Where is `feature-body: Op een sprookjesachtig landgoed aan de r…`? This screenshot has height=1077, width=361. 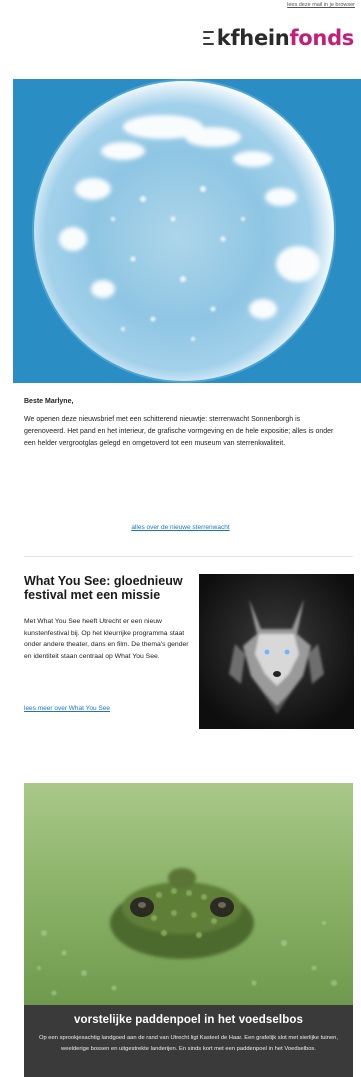 feature-body: Op een sprookjesachtig landgoed aan de r… is located at coordinates (188, 1043).